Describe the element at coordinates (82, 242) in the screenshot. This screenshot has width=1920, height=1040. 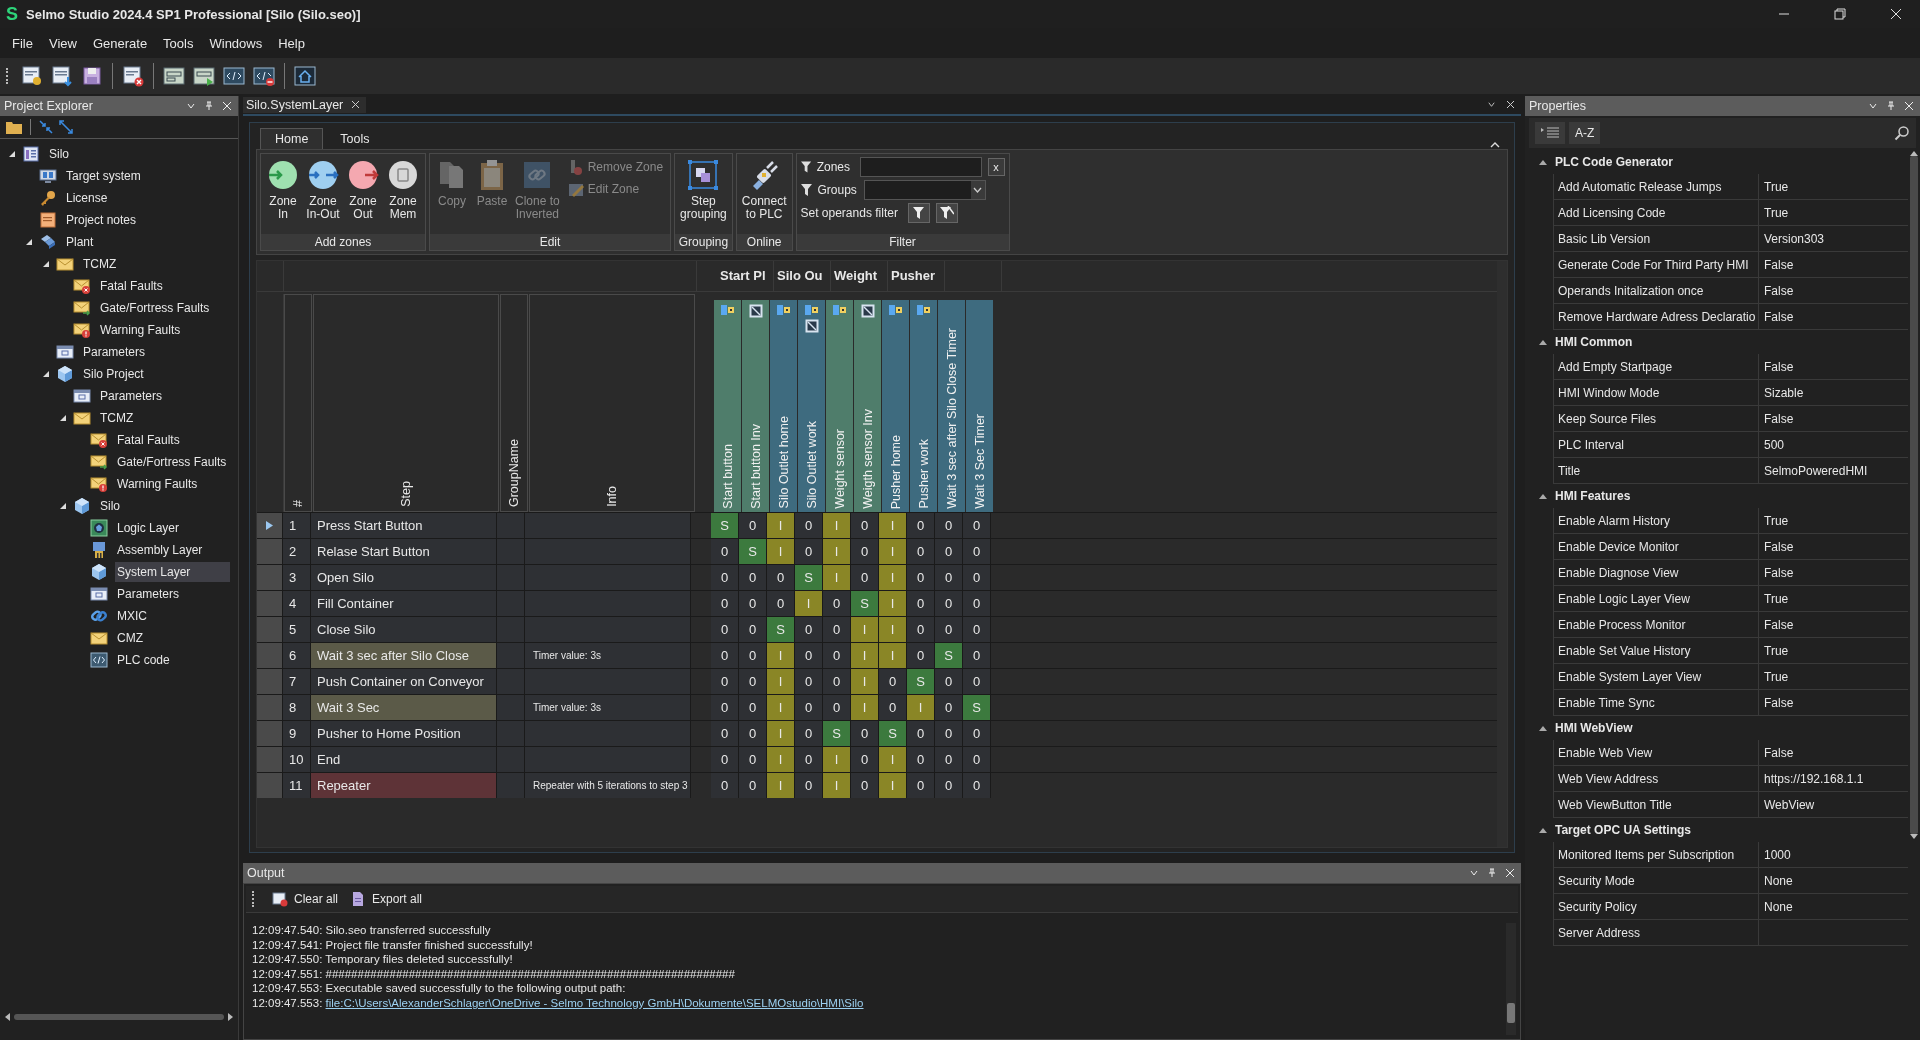
I see `tree-item: Plant` at that location.